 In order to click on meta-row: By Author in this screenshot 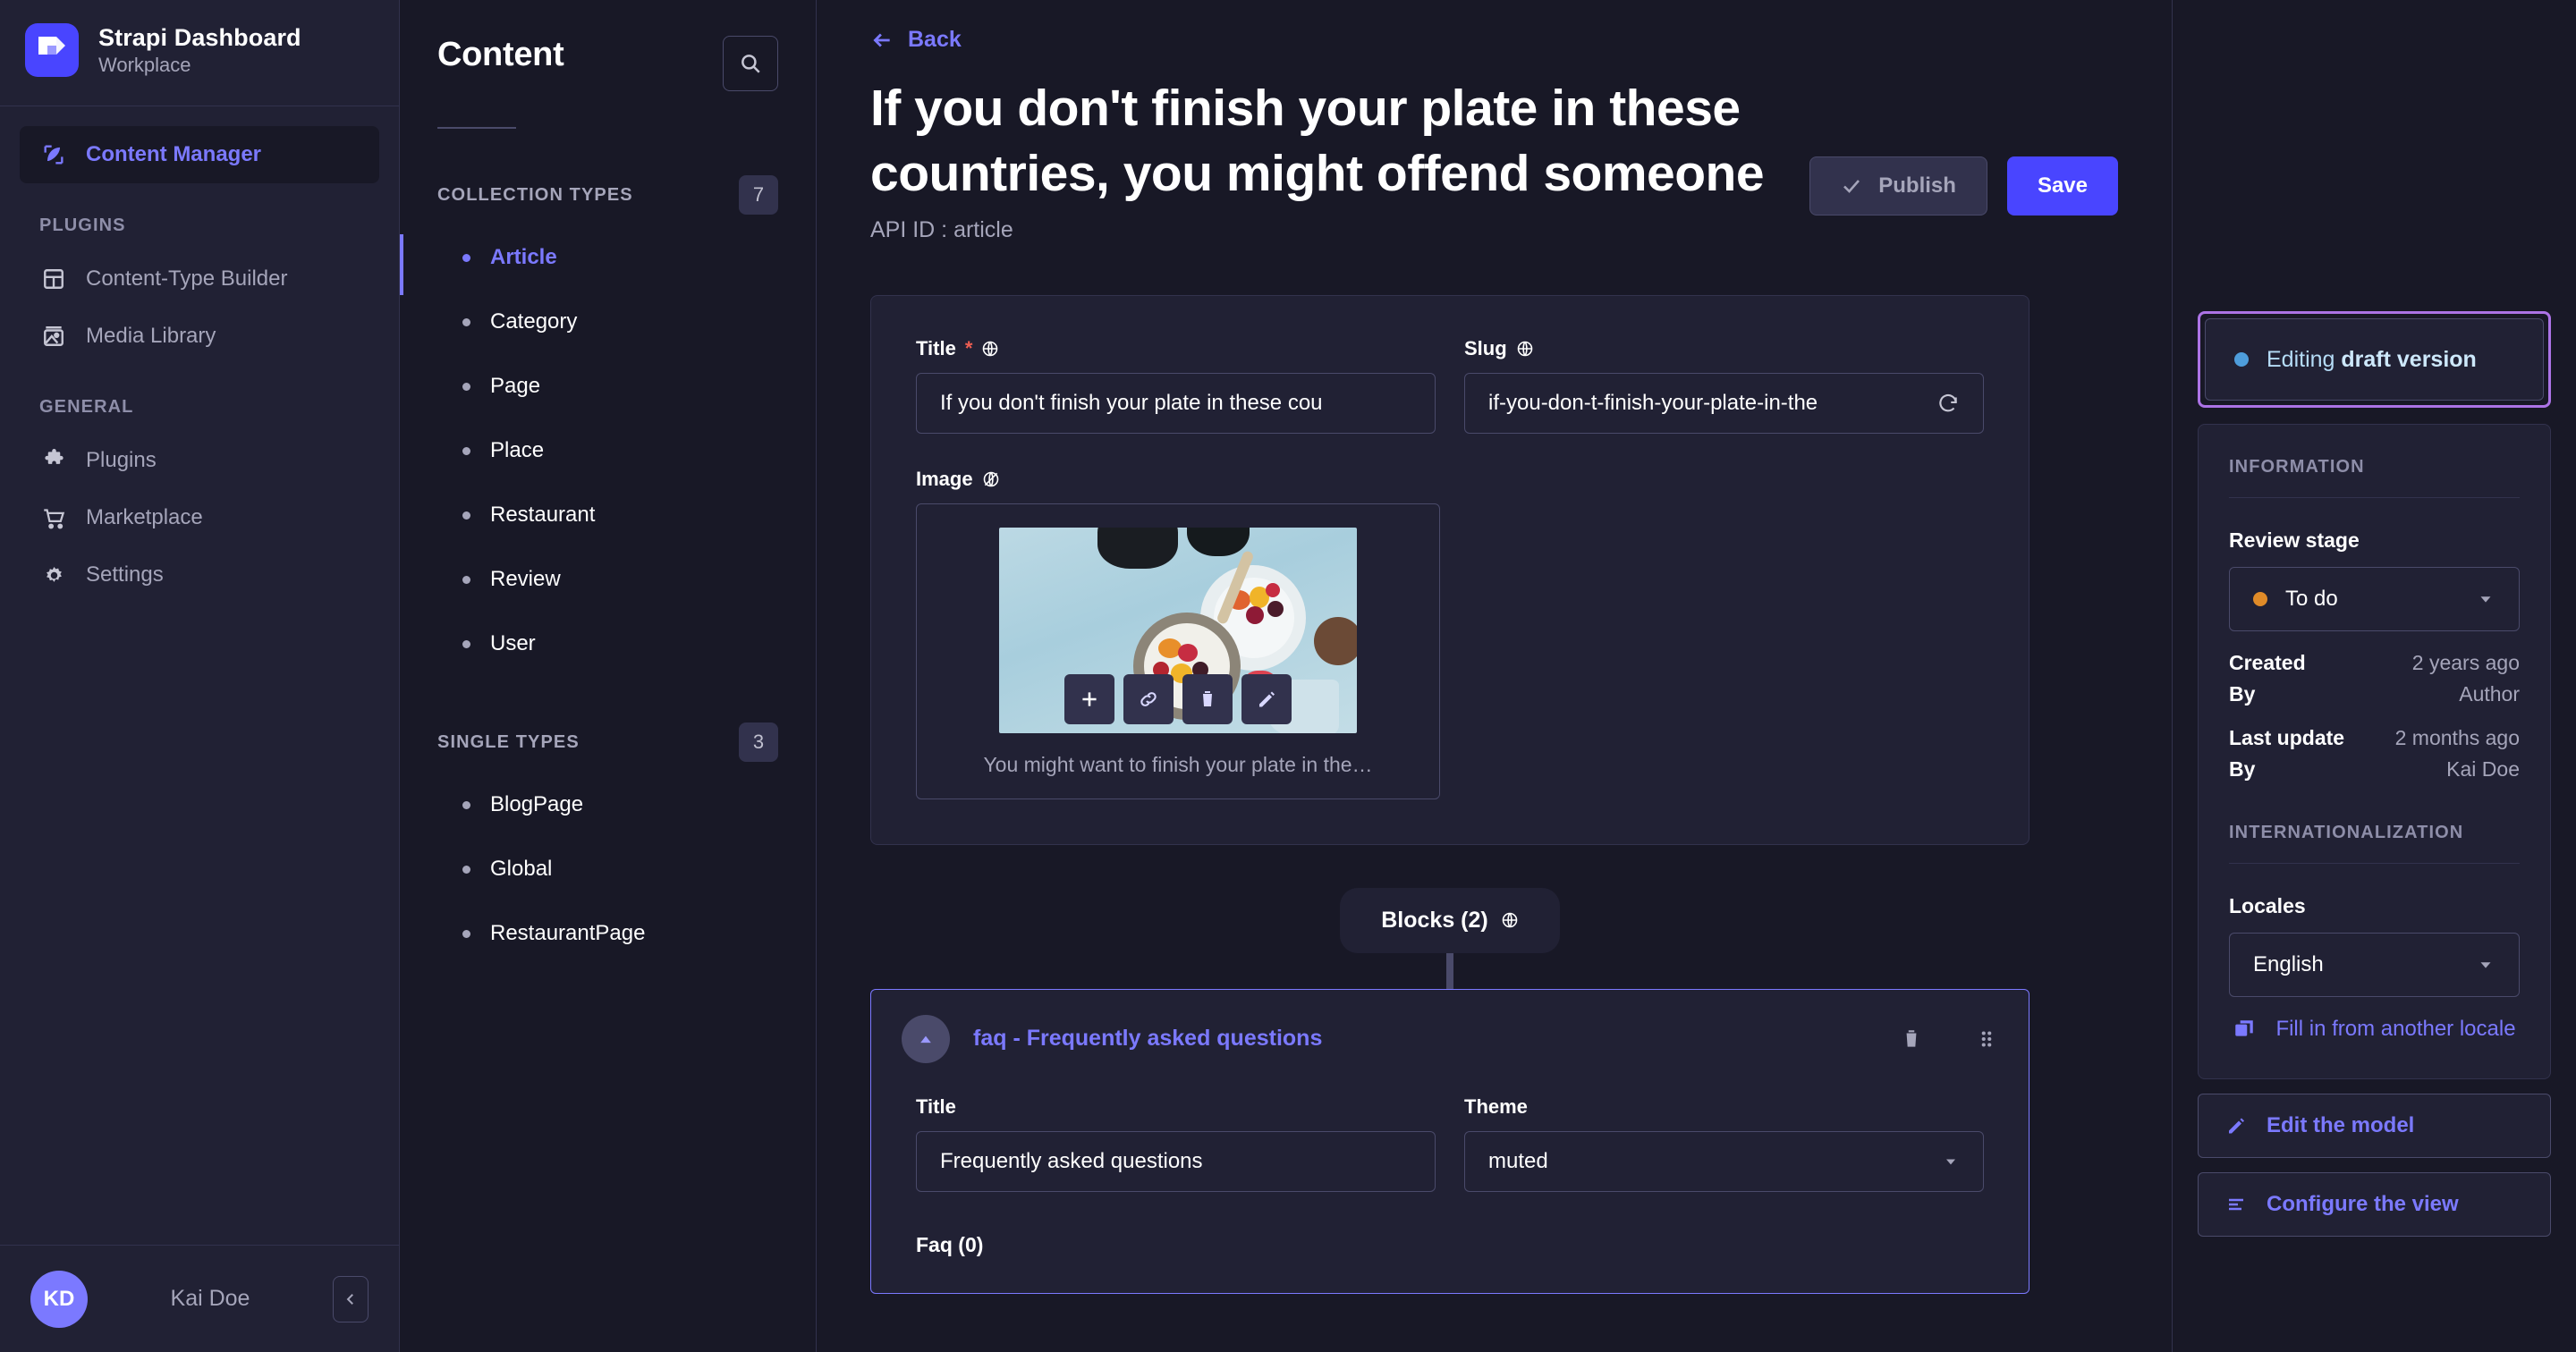, I will do `click(2374, 694)`.